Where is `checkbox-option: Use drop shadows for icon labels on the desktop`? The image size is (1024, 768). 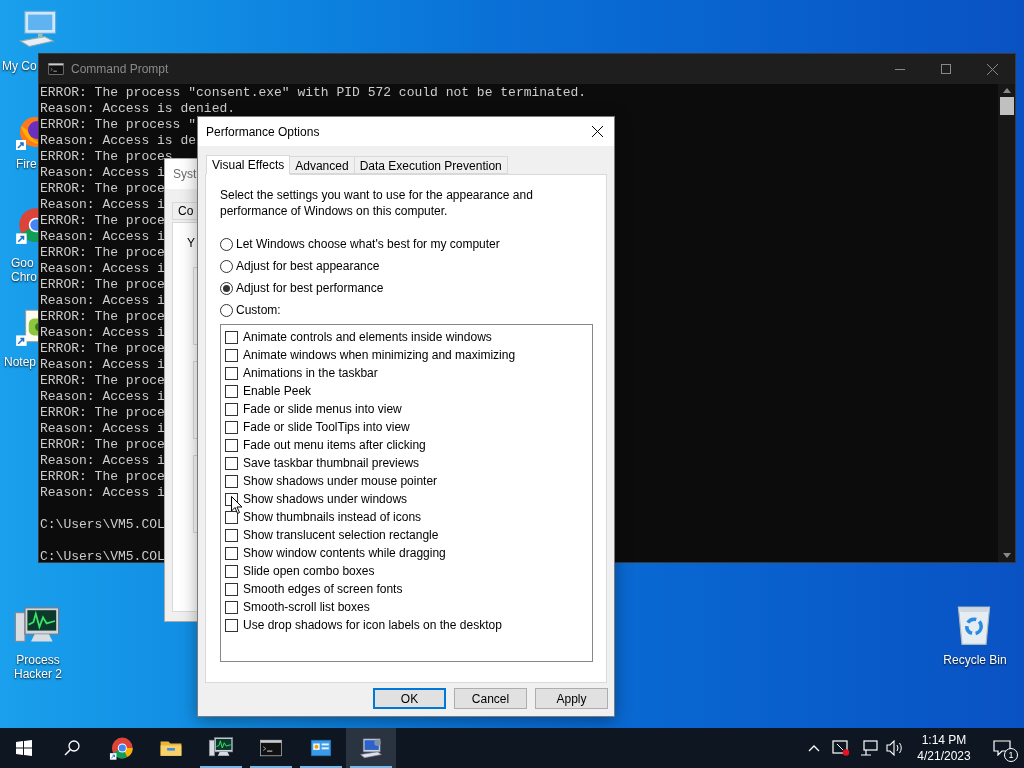
checkbox-option: Use drop shadows for icon labels on the desktop is located at coordinates (363, 625).